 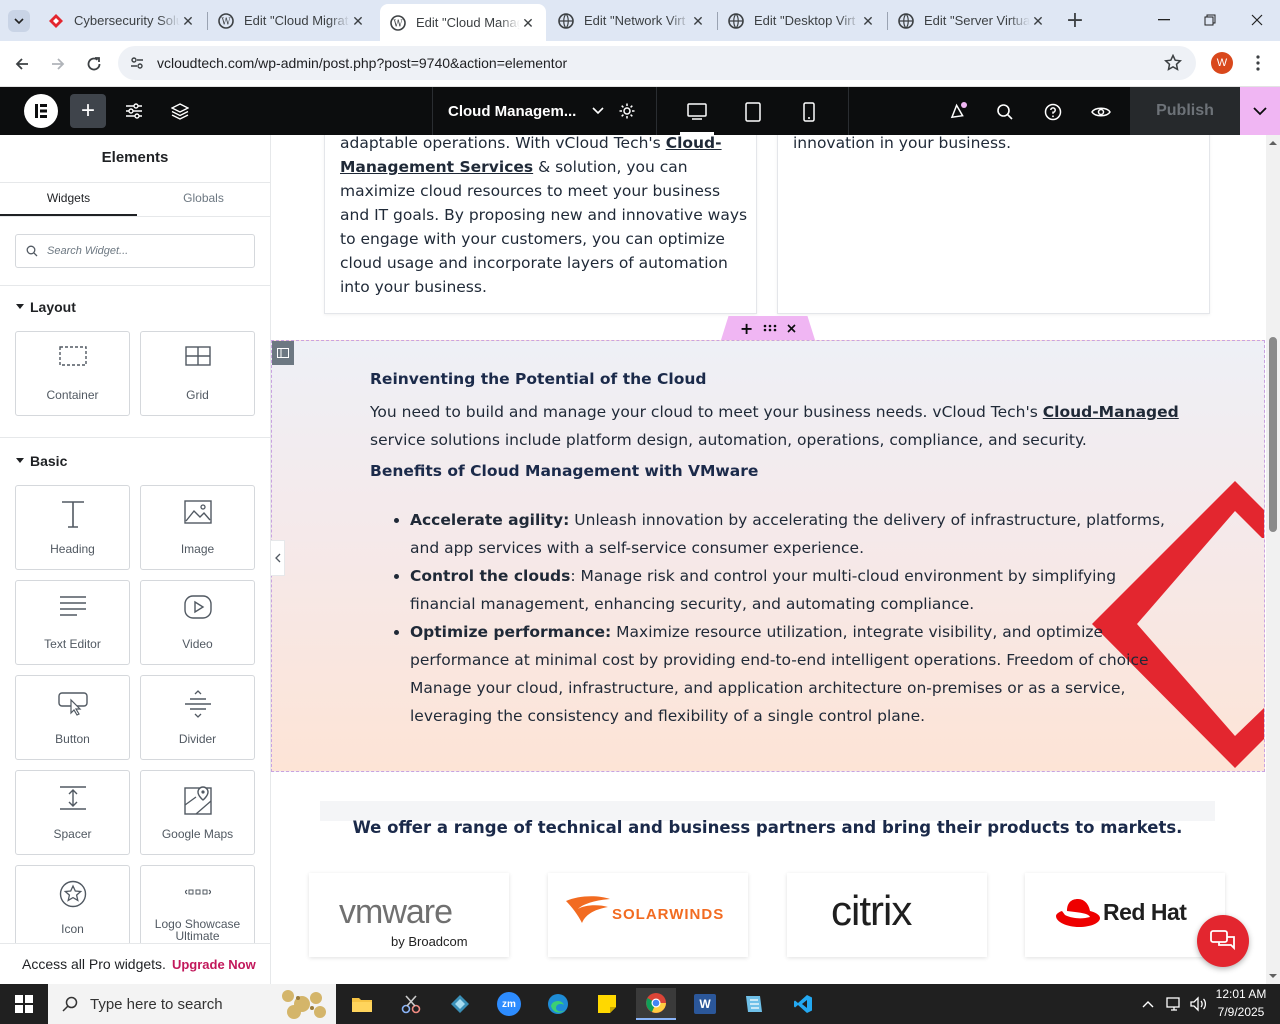 I want to click on widget-spacer: Spacer, so click(x=72, y=812).